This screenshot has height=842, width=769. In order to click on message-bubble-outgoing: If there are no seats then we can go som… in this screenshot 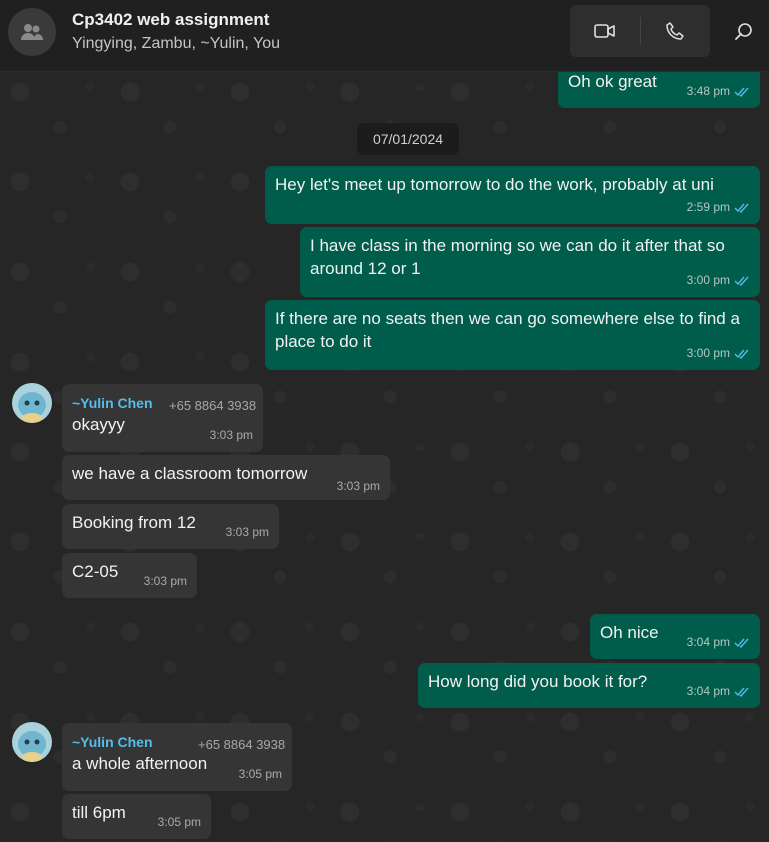, I will do `click(512, 335)`.